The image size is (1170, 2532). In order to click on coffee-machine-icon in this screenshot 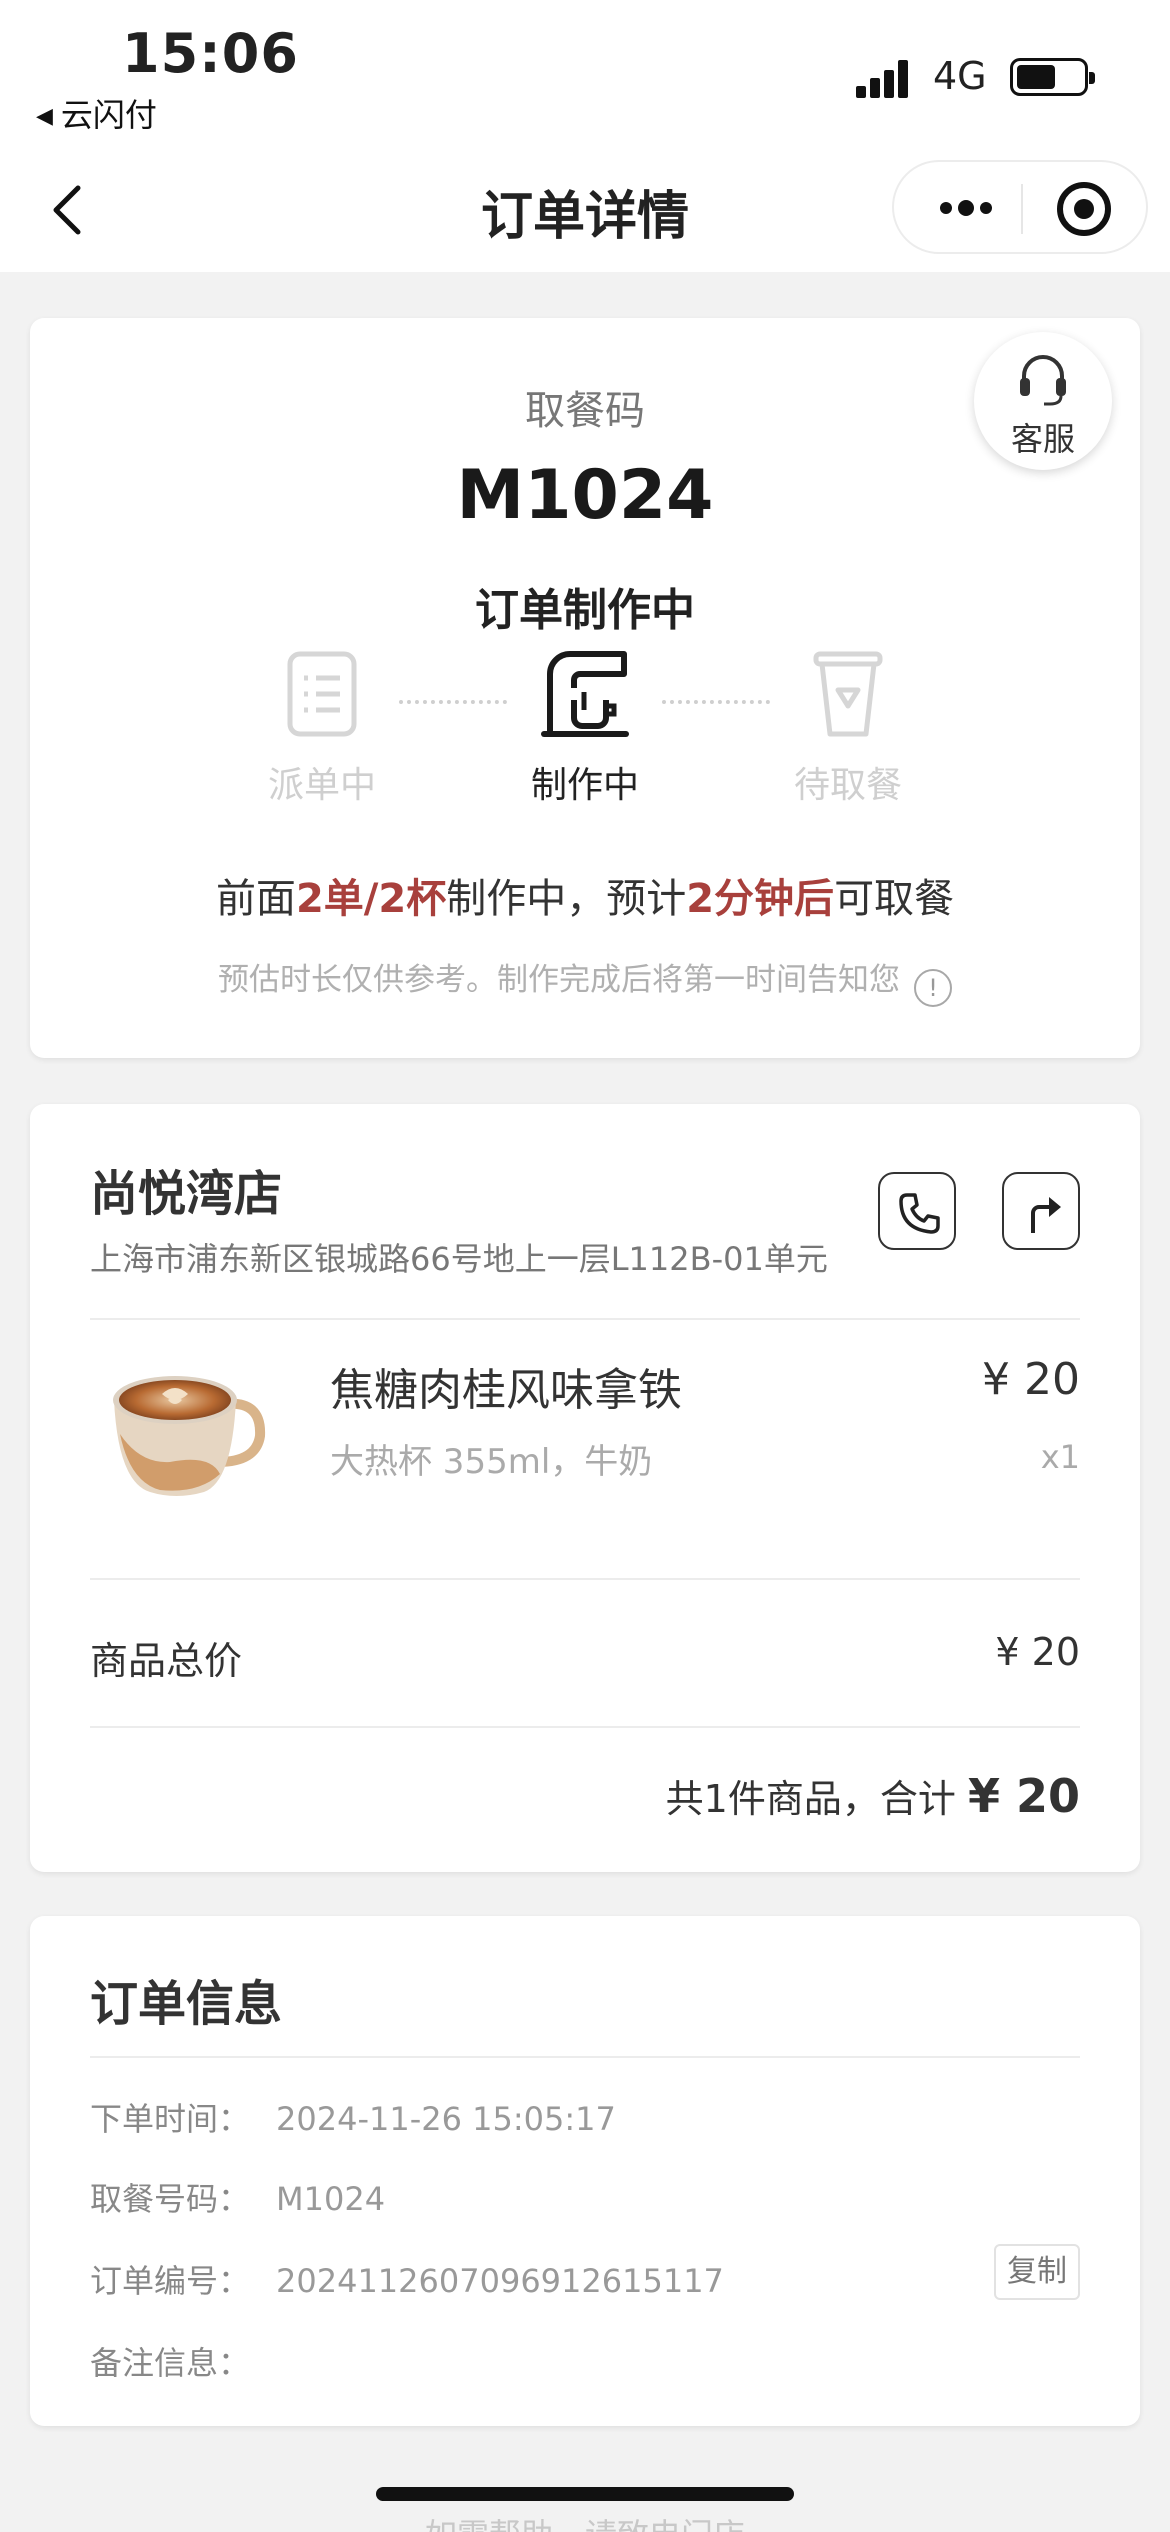, I will do `click(585, 694)`.